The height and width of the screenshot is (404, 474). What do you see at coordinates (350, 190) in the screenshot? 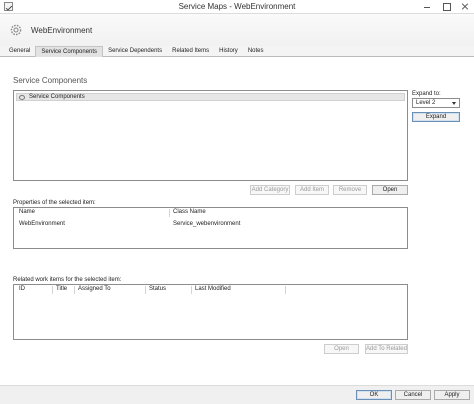
I see `remove-button: Remove` at bounding box center [350, 190].